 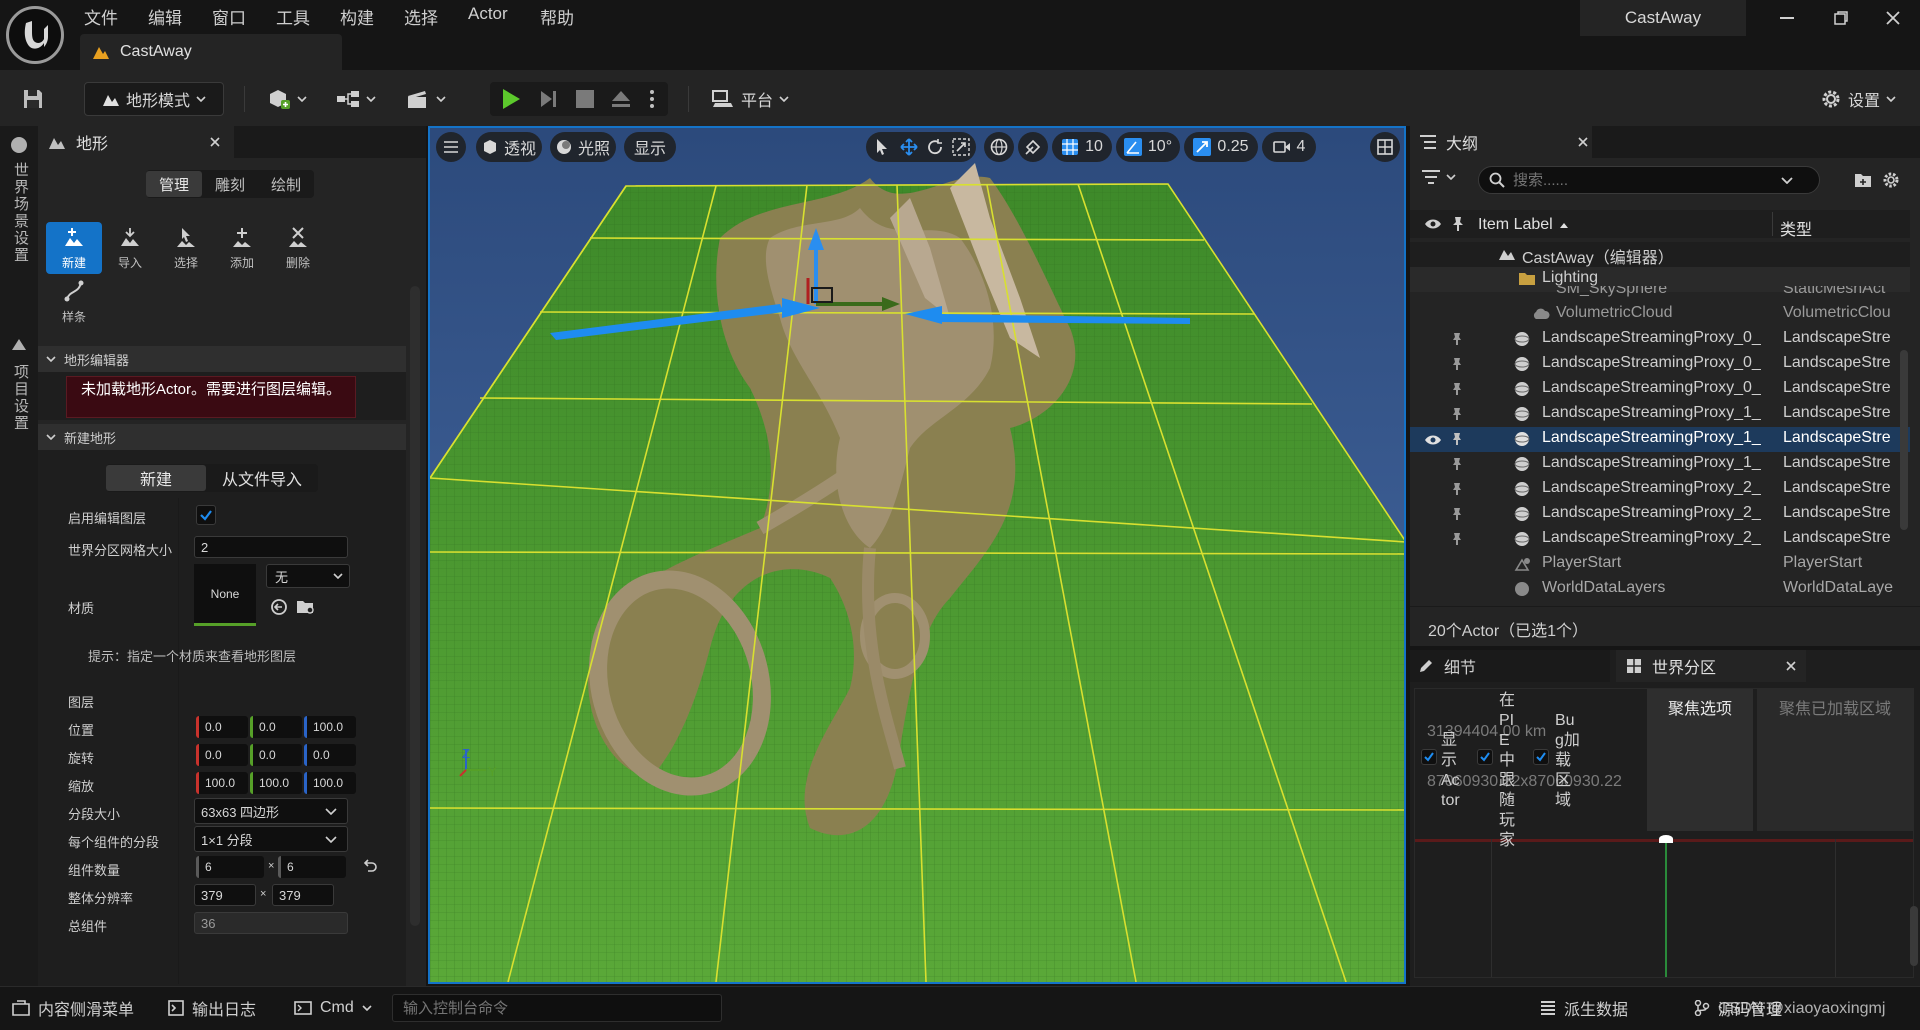 What do you see at coordinates (557, 17) in the screenshot?
I see `menu-help: 帮助` at bounding box center [557, 17].